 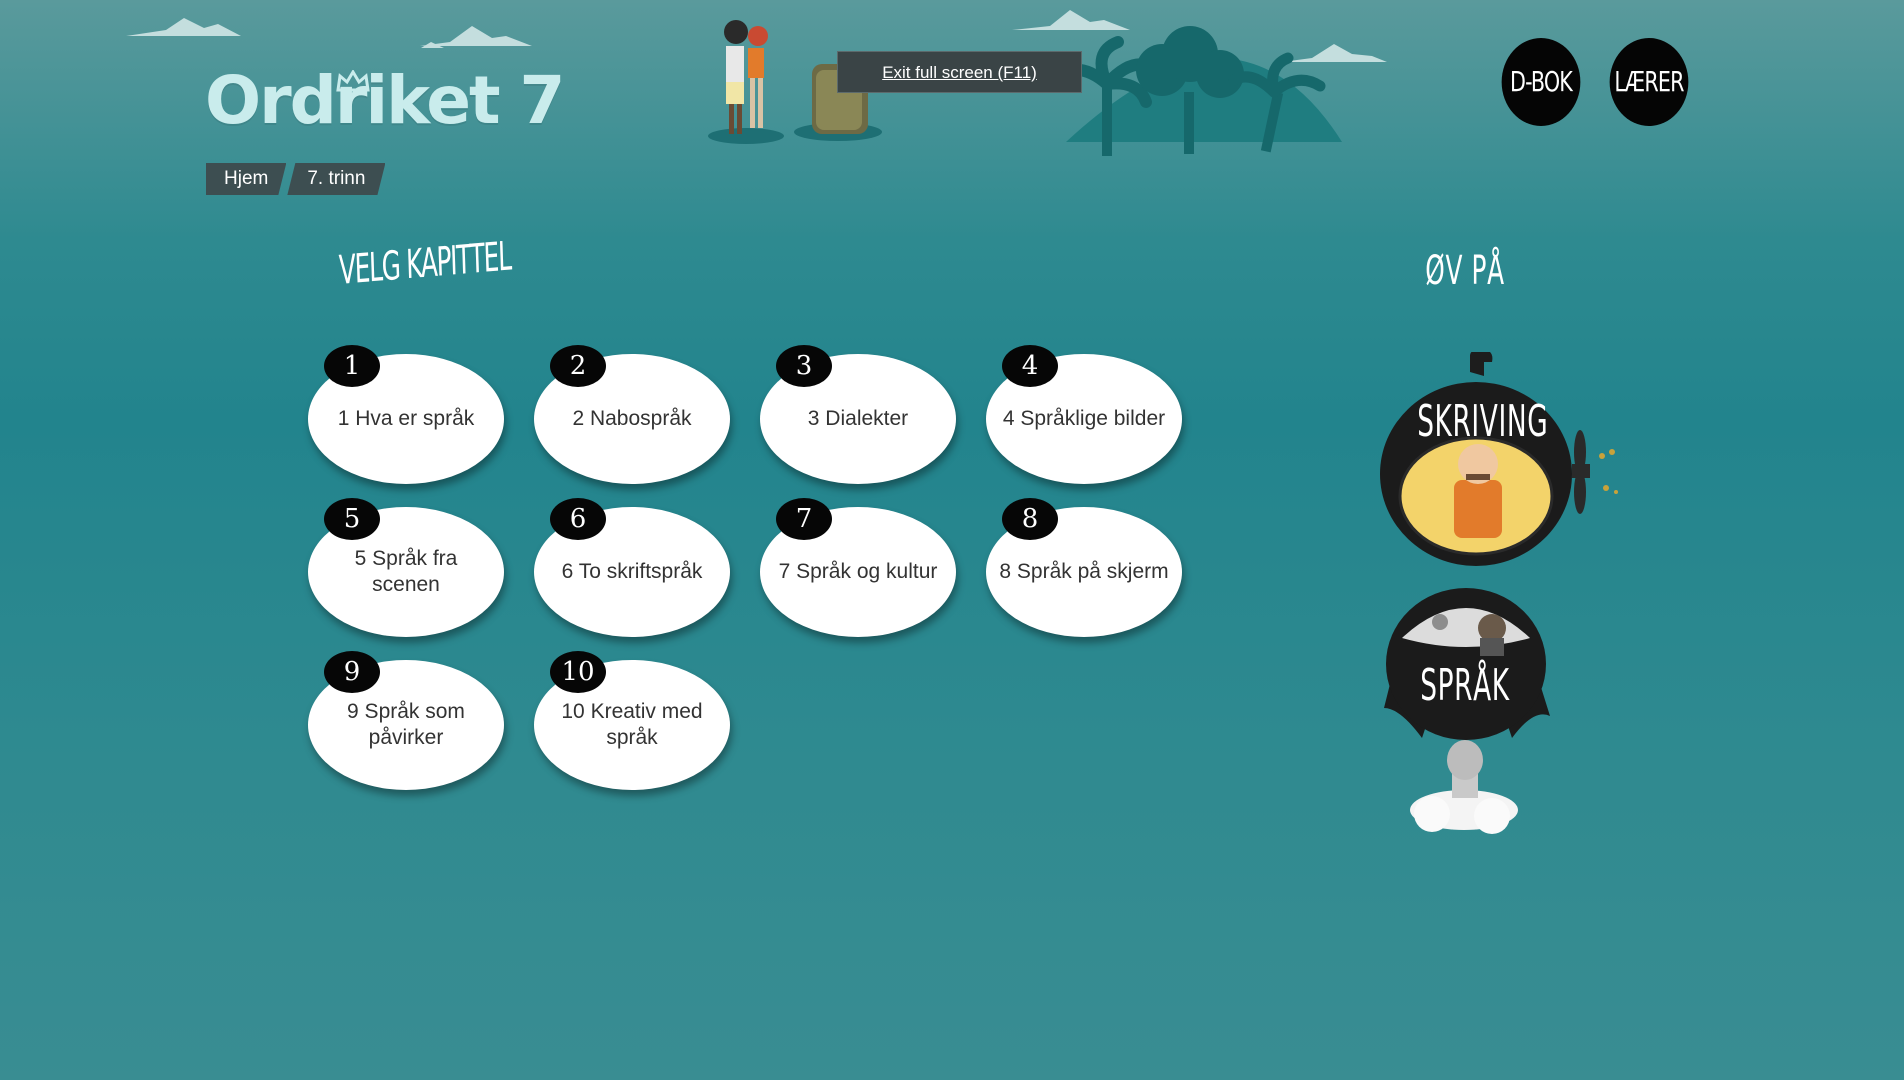 I want to click on dbok-button: D-BOK, so click(x=1541, y=82).